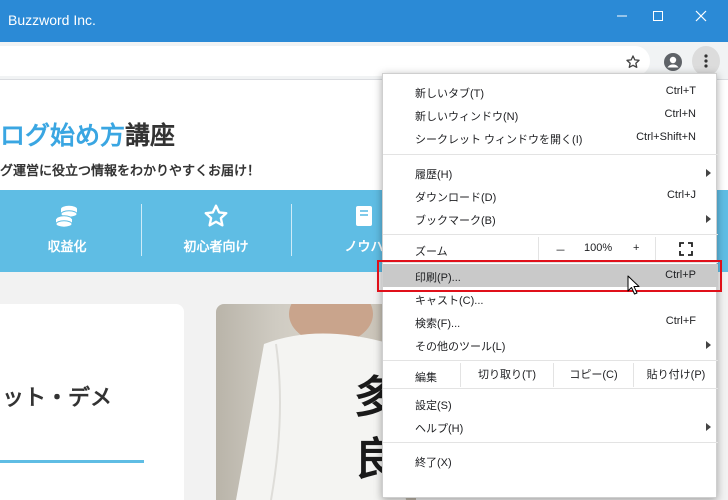 The height and width of the screenshot is (500, 728). I want to click on profile-icon, so click(673, 62).